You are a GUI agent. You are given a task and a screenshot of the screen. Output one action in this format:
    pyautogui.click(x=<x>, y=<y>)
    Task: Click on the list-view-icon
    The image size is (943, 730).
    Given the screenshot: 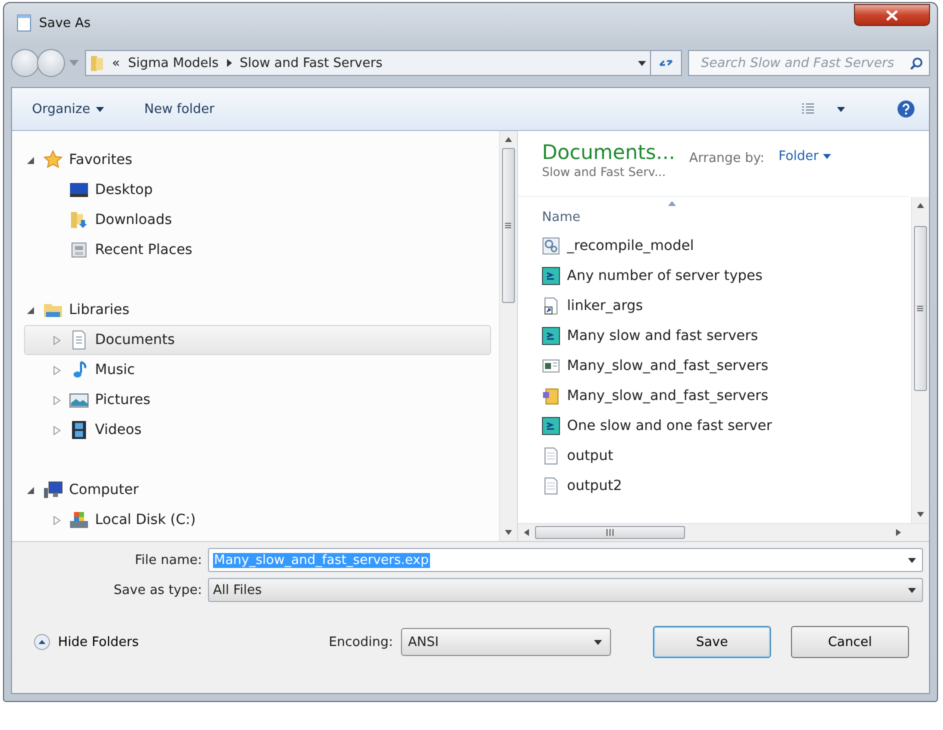 What is the action you would take?
    pyautogui.click(x=808, y=109)
    